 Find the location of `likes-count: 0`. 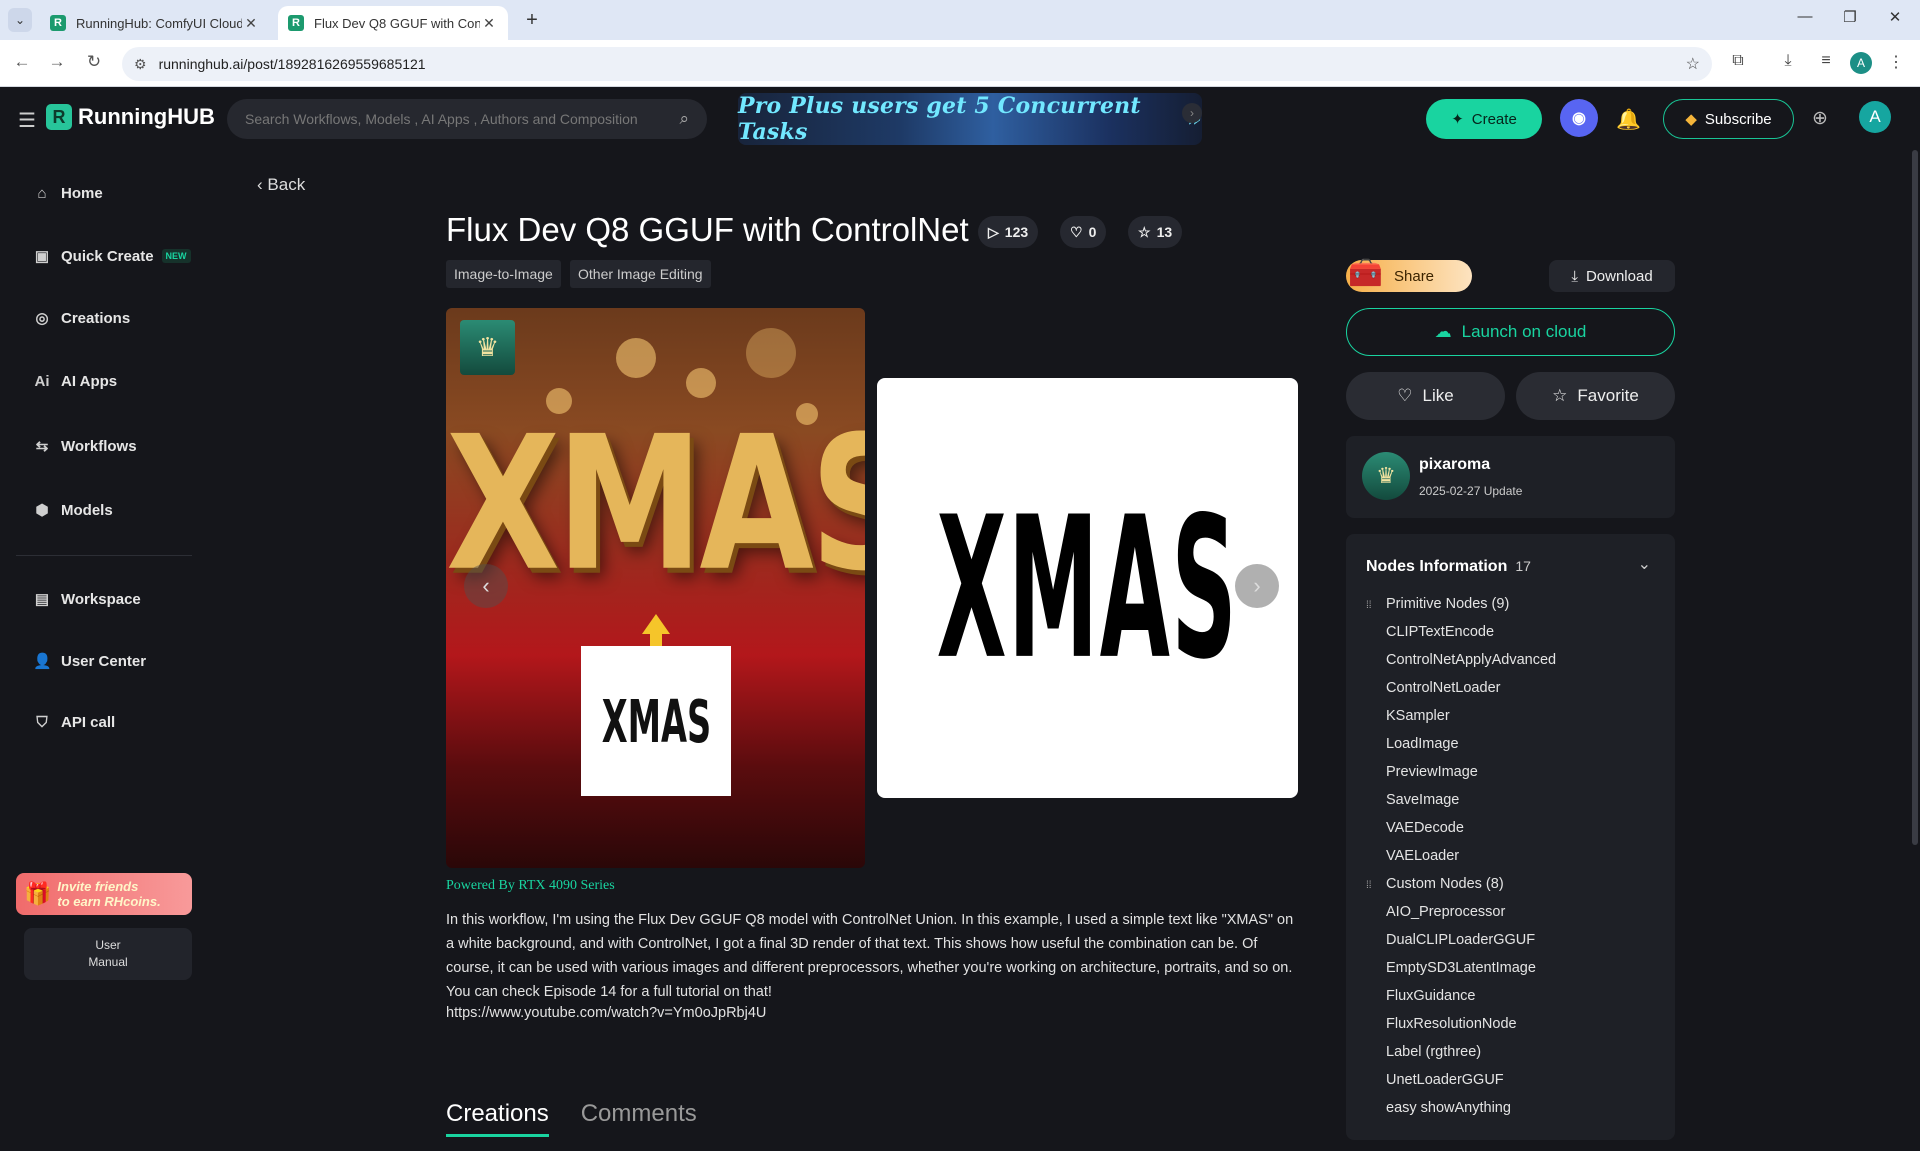

likes-count: 0 is located at coordinates (1092, 232).